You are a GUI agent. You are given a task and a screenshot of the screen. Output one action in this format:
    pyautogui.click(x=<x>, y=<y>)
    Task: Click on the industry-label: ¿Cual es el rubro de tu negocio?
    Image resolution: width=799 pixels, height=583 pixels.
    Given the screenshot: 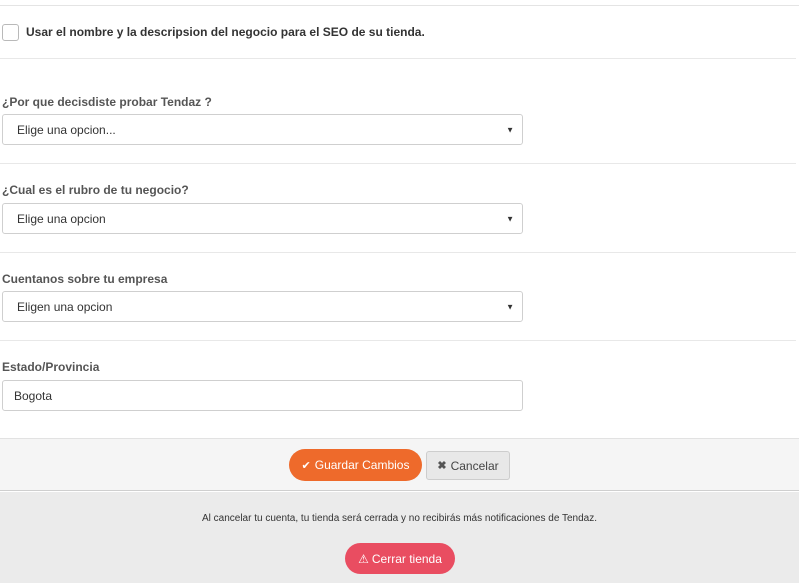 What is the action you would take?
    pyautogui.click(x=95, y=190)
    